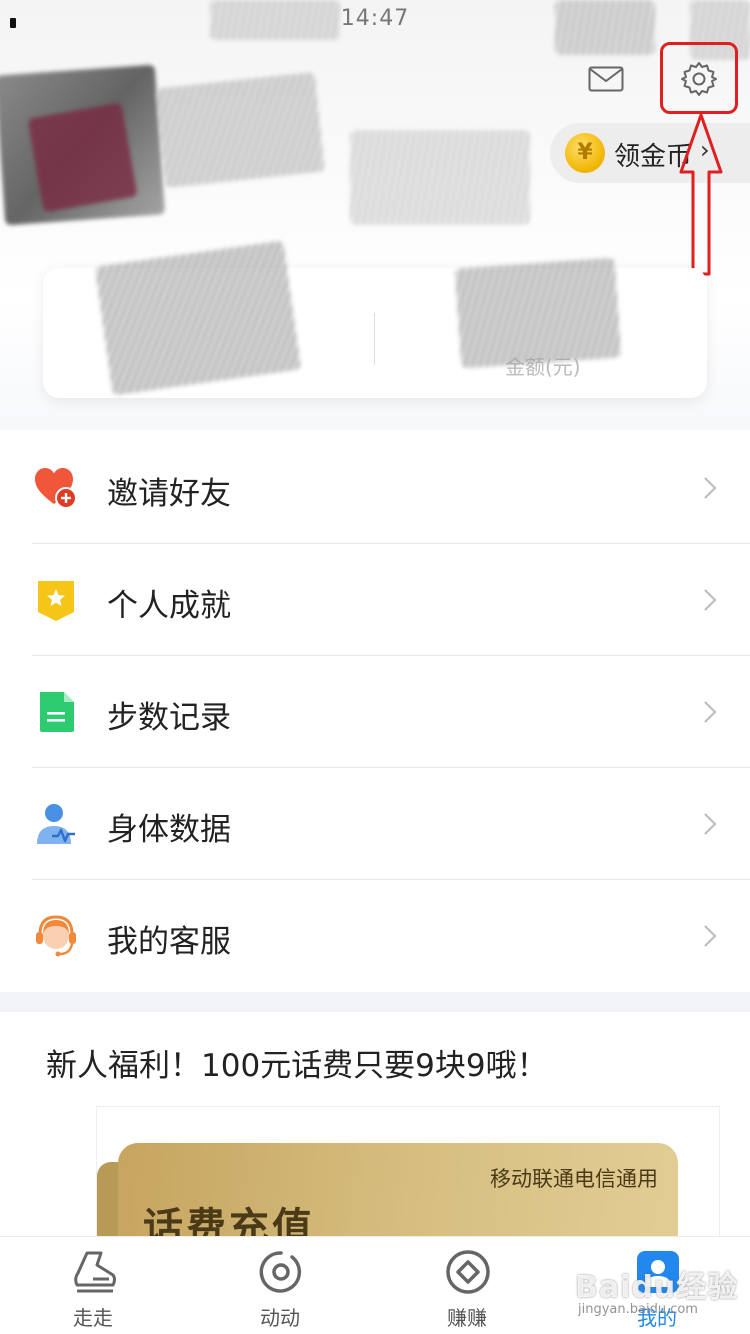  Describe the element at coordinates (440, 177) in the screenshot. I see `redacted-user-info` at that location.